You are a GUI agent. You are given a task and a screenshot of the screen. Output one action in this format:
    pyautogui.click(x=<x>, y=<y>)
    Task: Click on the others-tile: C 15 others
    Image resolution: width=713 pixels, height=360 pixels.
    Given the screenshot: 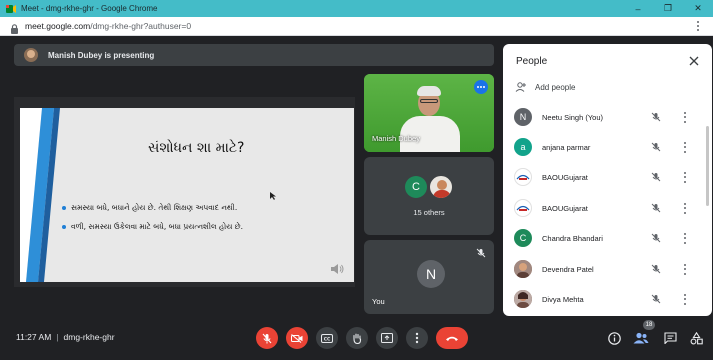 What is the action you would take?
    pyautogui.click(x=429, y=196)
    